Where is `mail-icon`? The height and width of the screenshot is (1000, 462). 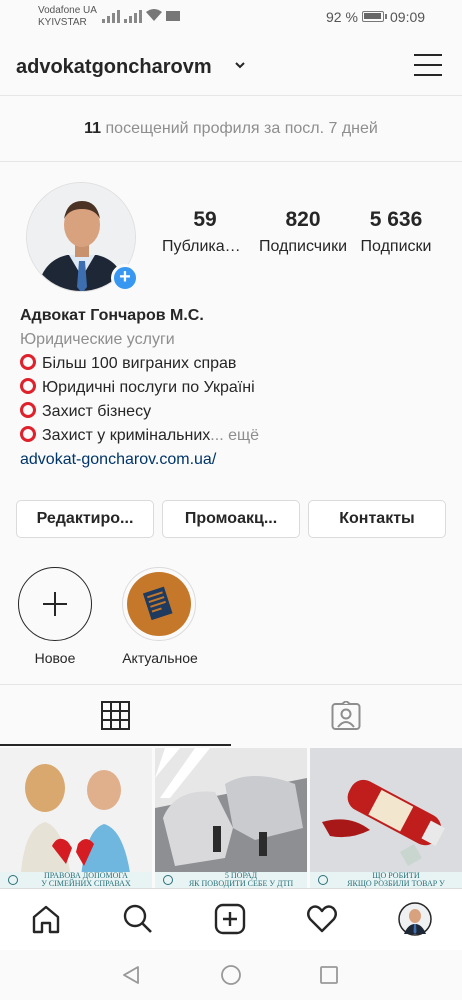 mail-icon is located at coordinates (173, 16).